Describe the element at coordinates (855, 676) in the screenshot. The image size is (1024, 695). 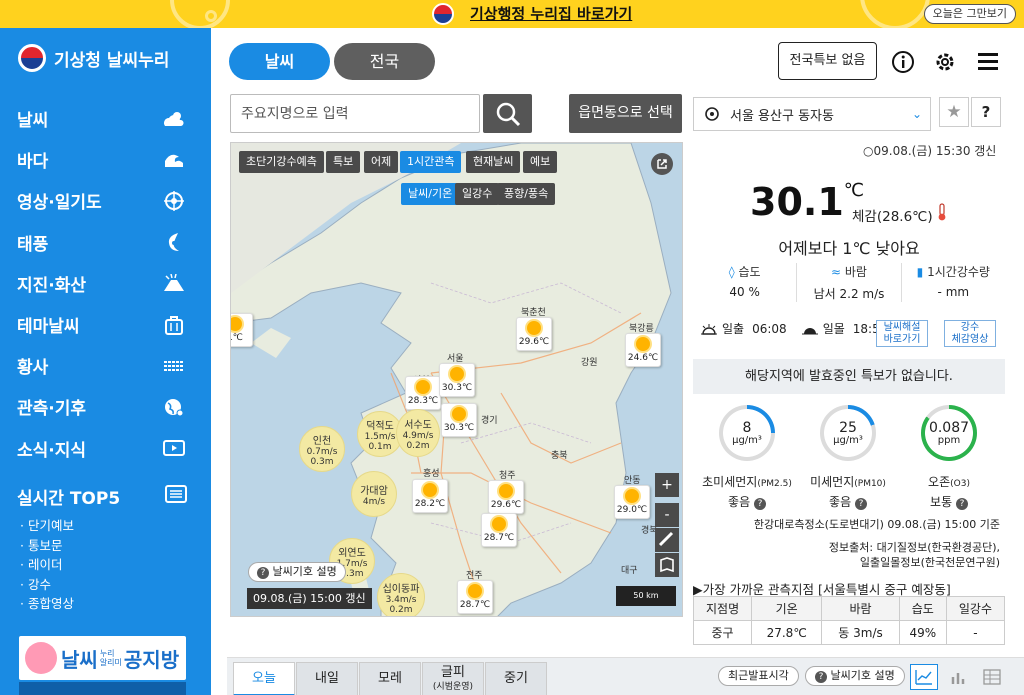
I see `weather-legend-button: ? 날씨기호 설명` at that location.